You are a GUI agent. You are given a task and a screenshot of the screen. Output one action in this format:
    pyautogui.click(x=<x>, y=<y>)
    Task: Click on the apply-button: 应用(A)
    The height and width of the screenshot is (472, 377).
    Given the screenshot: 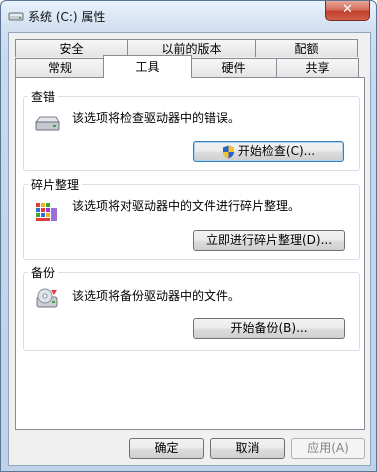 What is the action you would take?
    pyautogui.click(x=328, y=448)
    